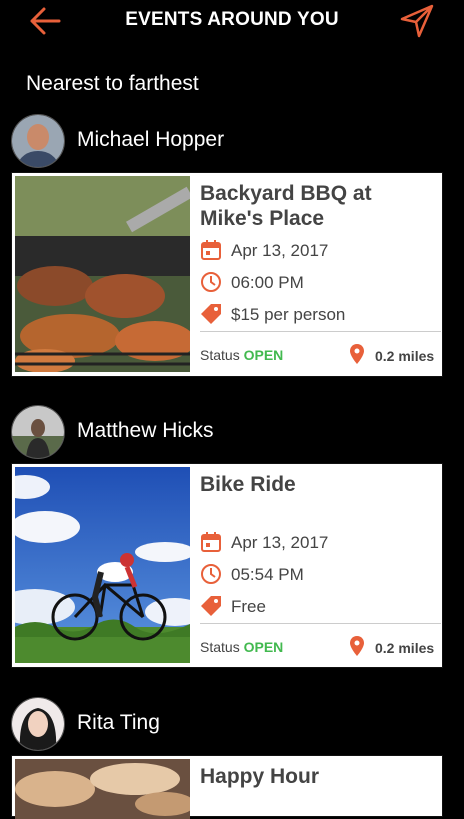 This screenshot has height=819, width=464. I want to click on sort-label: Nearest to farthest, so click(112, 83).